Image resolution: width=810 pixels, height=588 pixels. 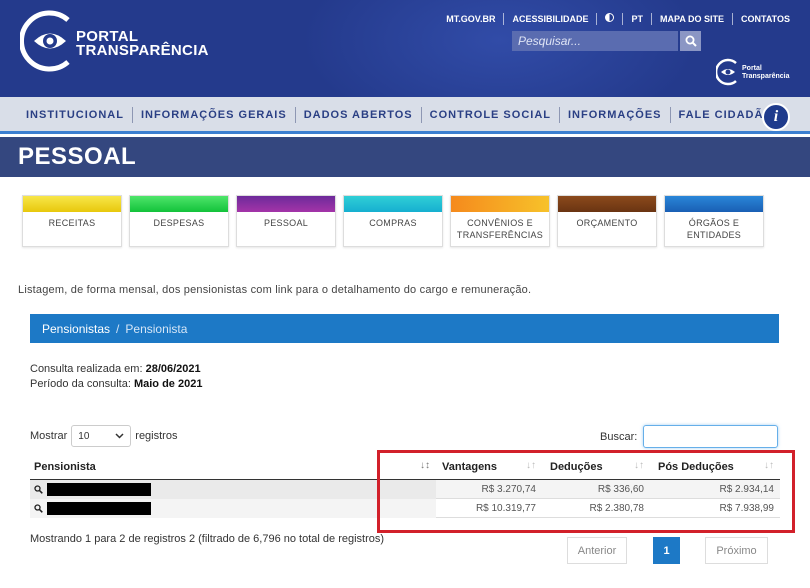 I want to click on consult-date-label: Consulta realizada em:, so click(x=86, y=369).